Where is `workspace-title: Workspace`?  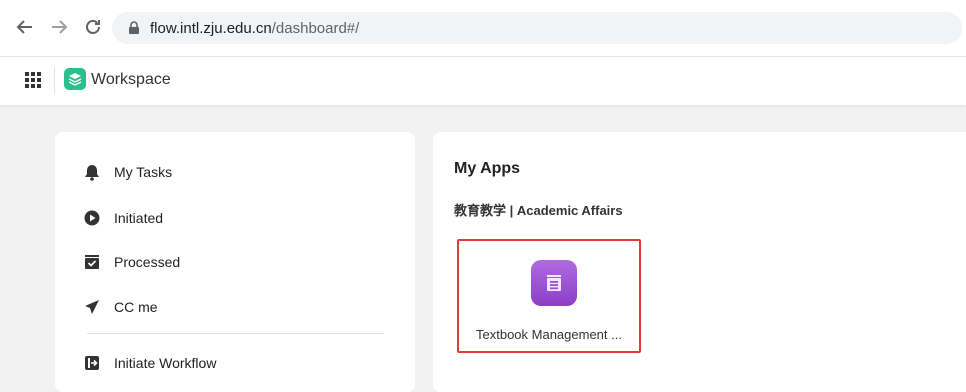
workspace-title: Workspace is located at coordinates (131, 80).